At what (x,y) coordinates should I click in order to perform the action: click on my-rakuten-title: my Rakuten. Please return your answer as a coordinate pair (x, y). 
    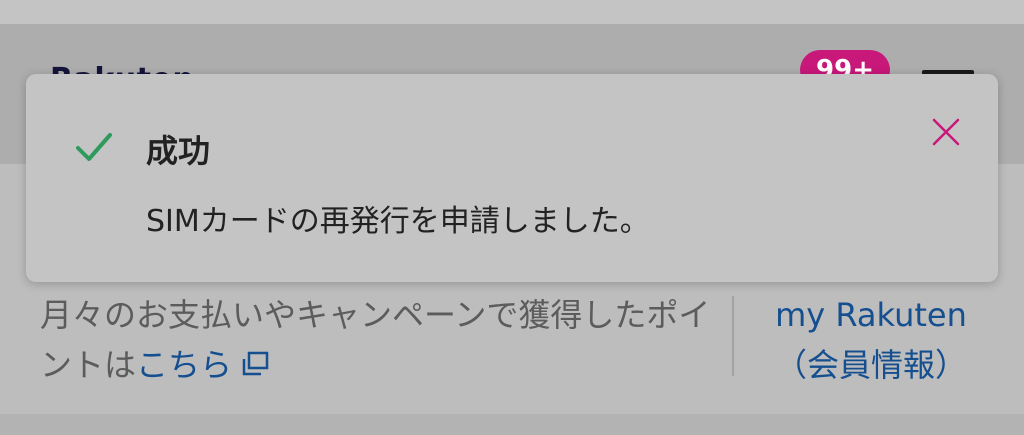
    Looking at the image, I should click on (871, 315).